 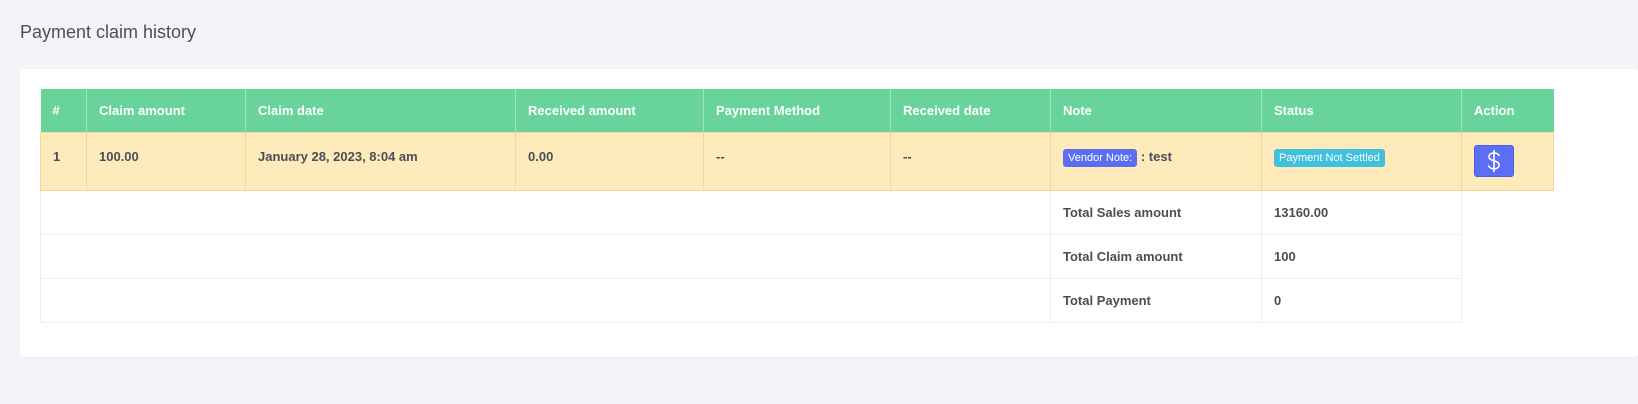 I want to click on header-note: Note, so click(x=1156, y=110).